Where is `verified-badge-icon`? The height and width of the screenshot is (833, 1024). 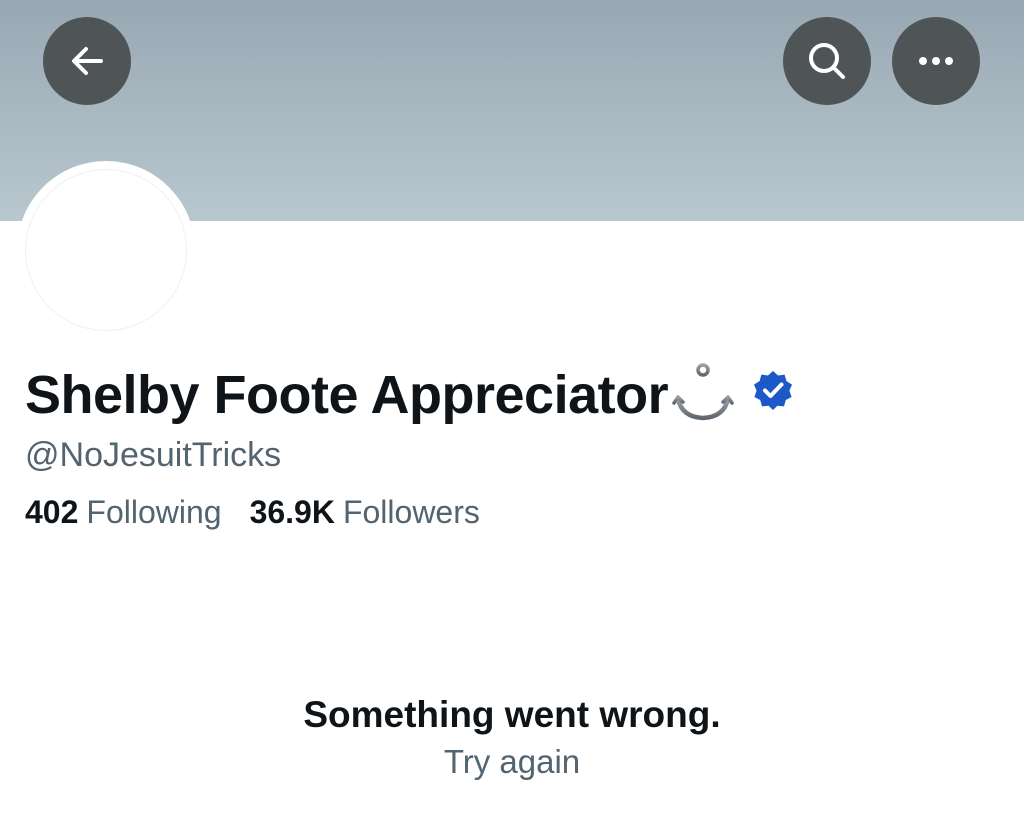
verified-badge-icon is located at coordinates (773, 392).